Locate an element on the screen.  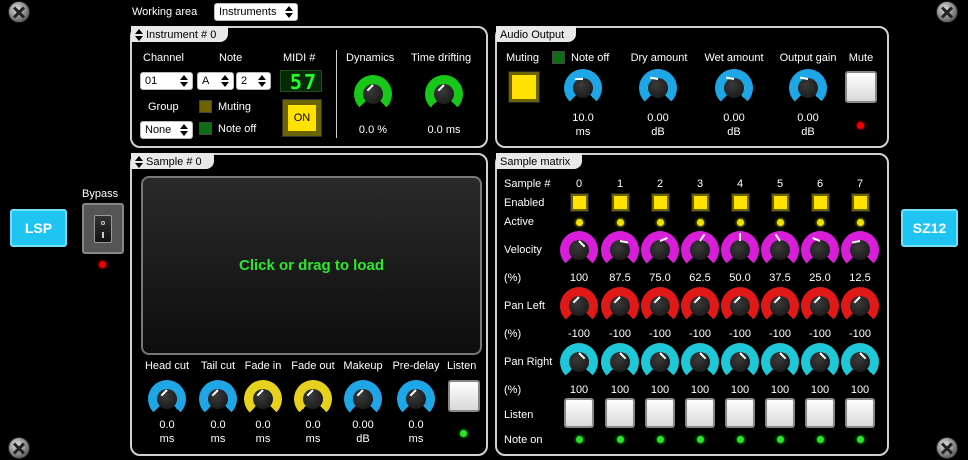
bypass-led is located at coordinates (102, 264).